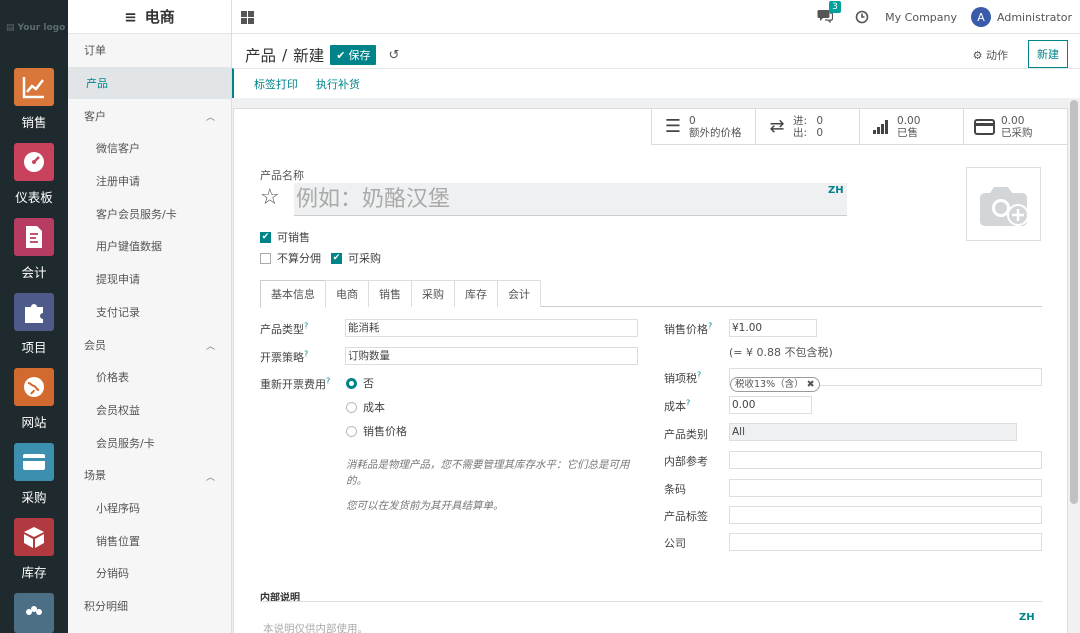  What do you see at coordinates (149, 312) in the screenshot?
I see `sidebar-item: 支付记录` at bounding box center [149, 312].